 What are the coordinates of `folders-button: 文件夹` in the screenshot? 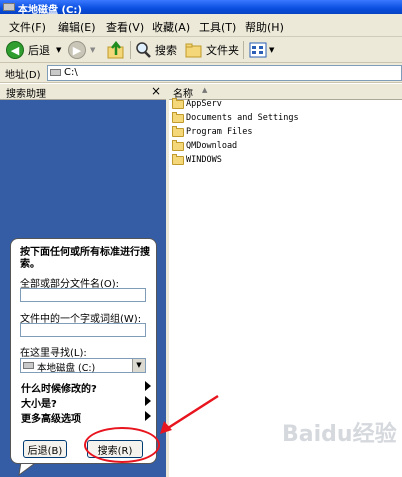 It's located at (212, 50).